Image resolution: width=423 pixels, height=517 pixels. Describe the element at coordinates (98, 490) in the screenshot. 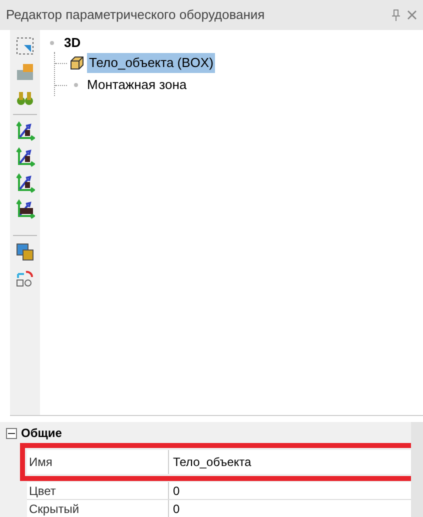

I see `property-name: Цвет` at that location.